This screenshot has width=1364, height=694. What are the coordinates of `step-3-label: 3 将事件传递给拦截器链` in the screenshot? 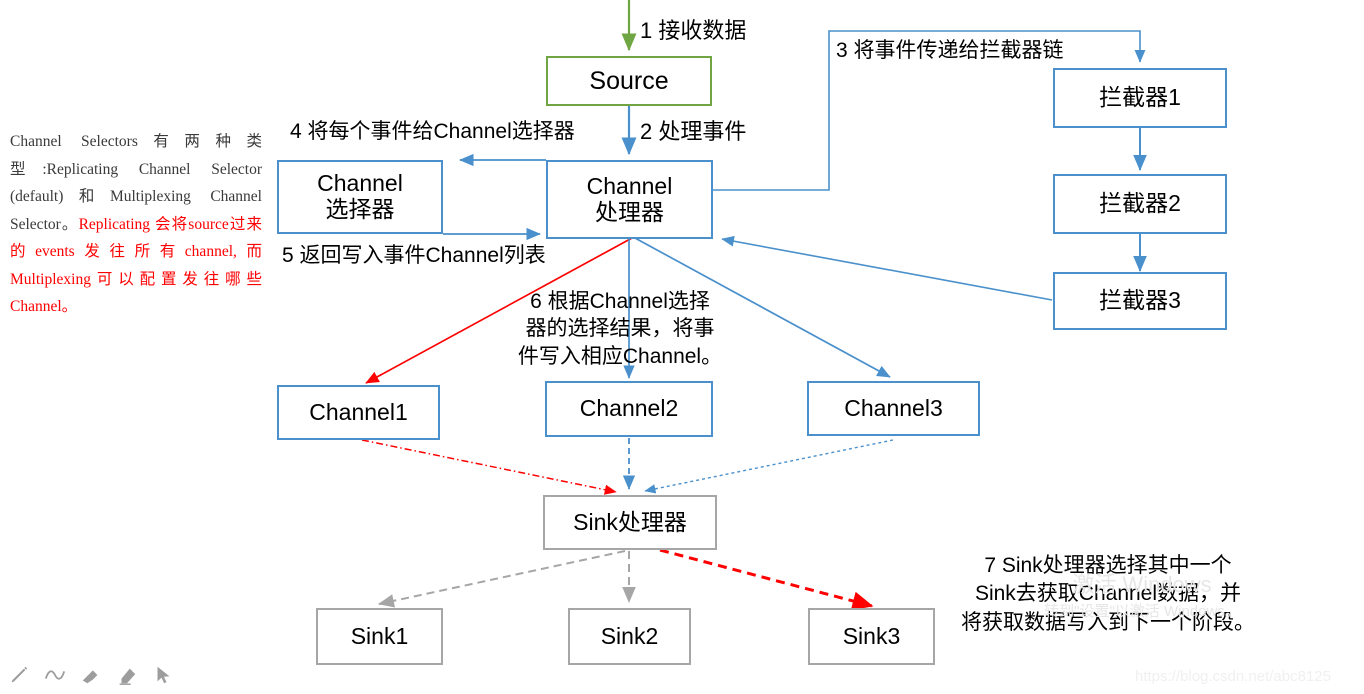 It's located at (950, 50).